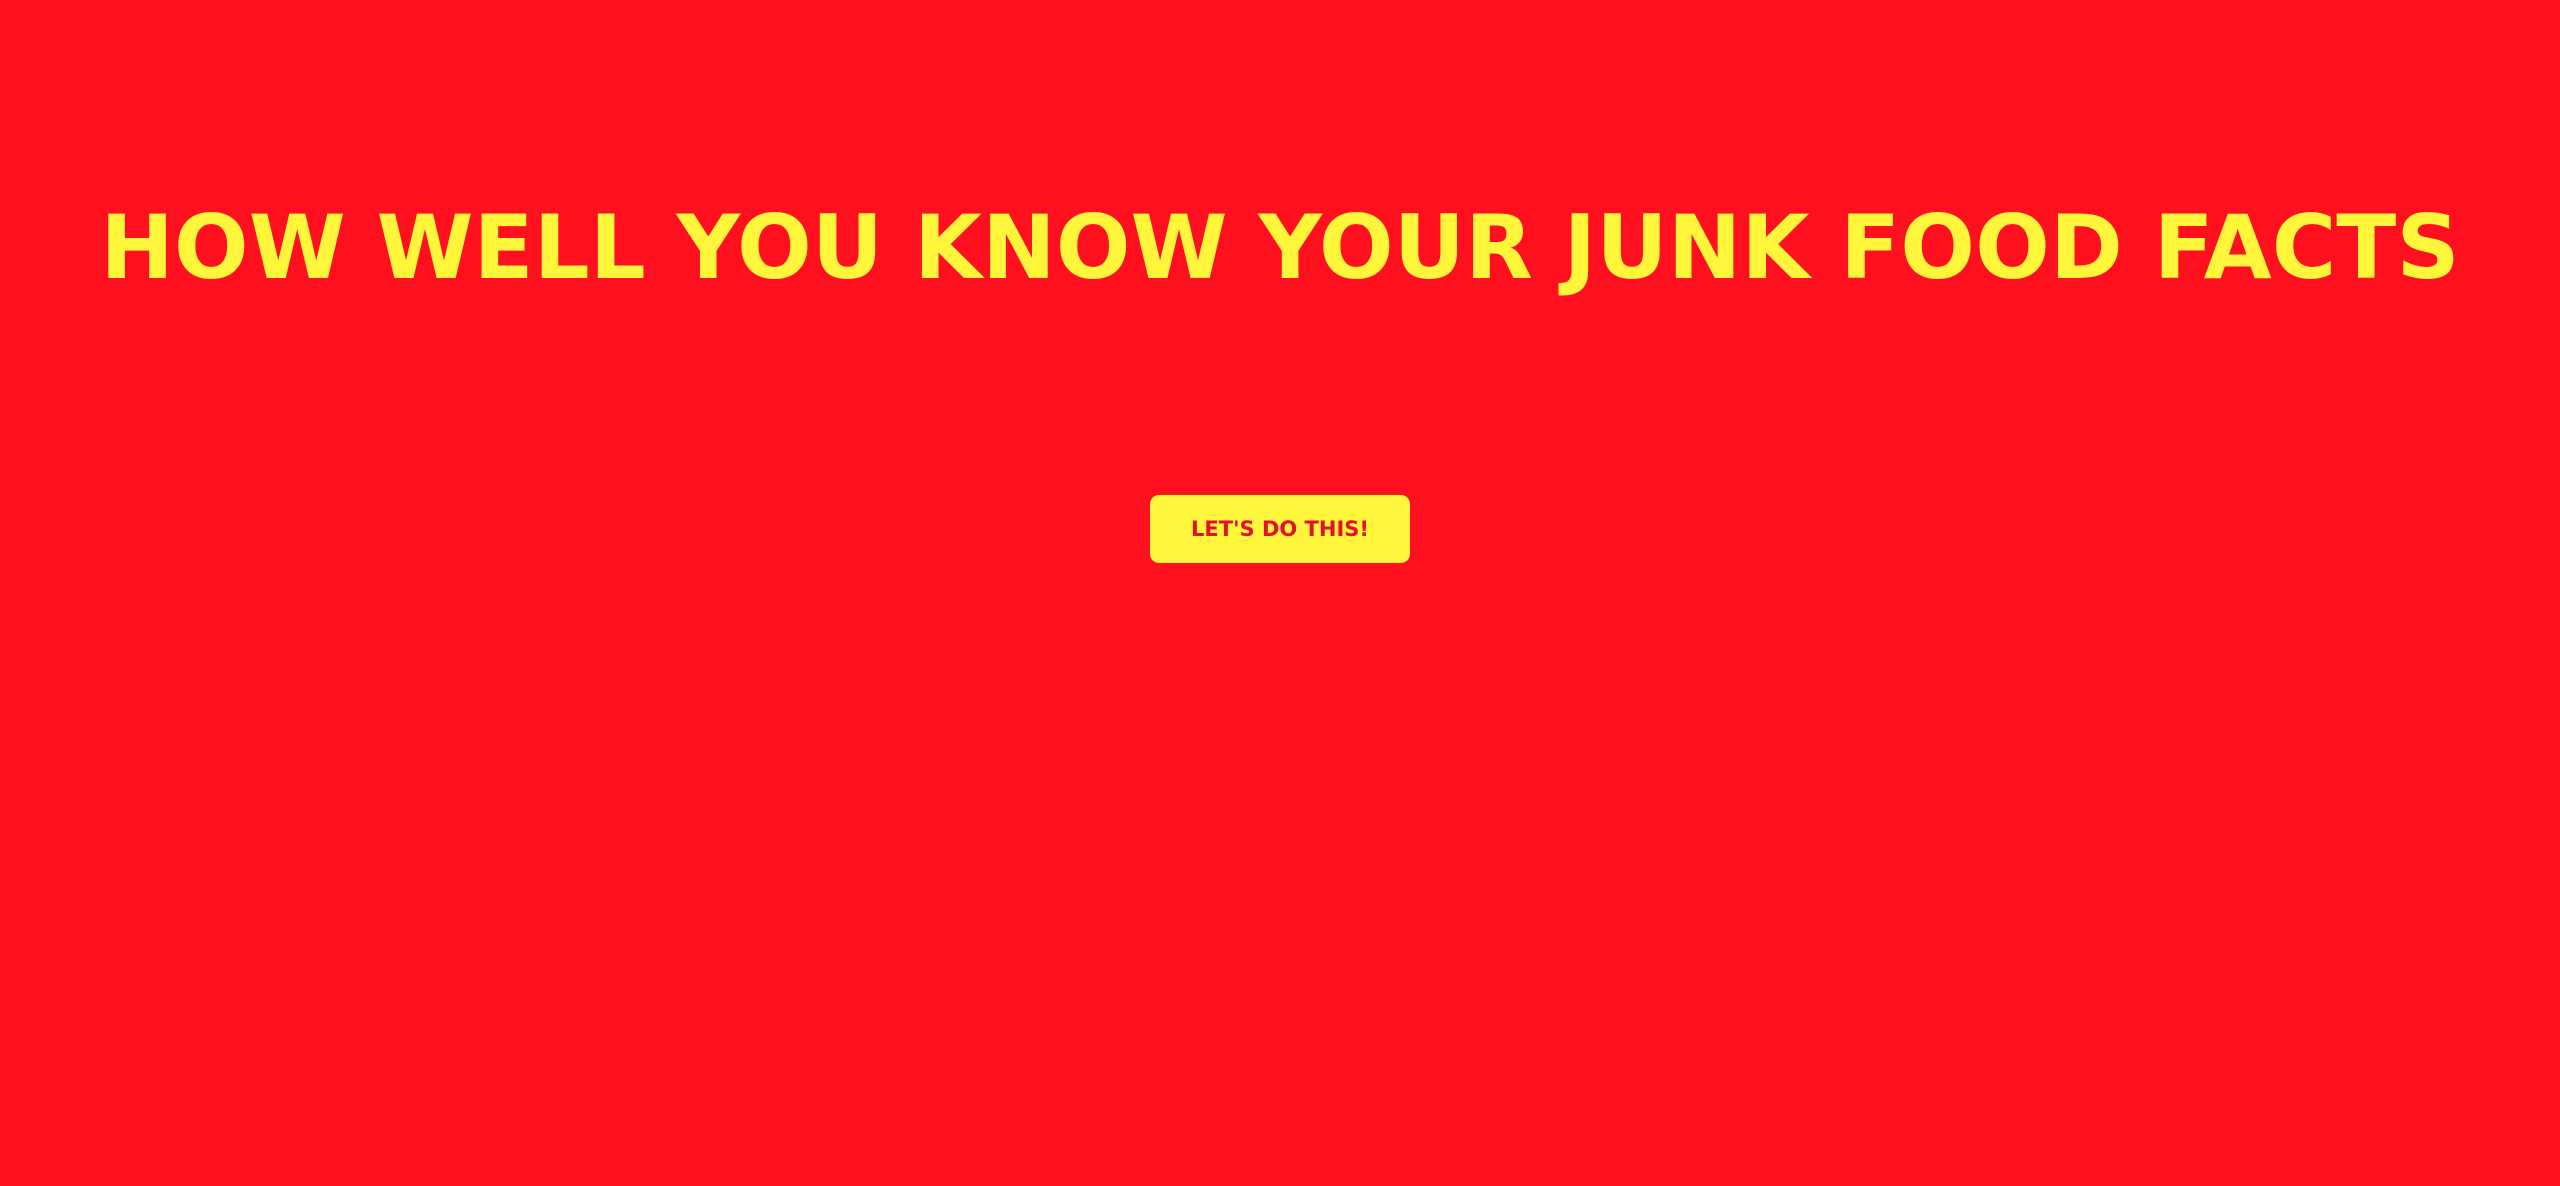  What do you see at coordinates (1280, 247) in the screenshot?
I see `page-title: HOW WELL YOU KNOW YOUR JUNK FOOD FACTS` at bounding box center [1280, 247].